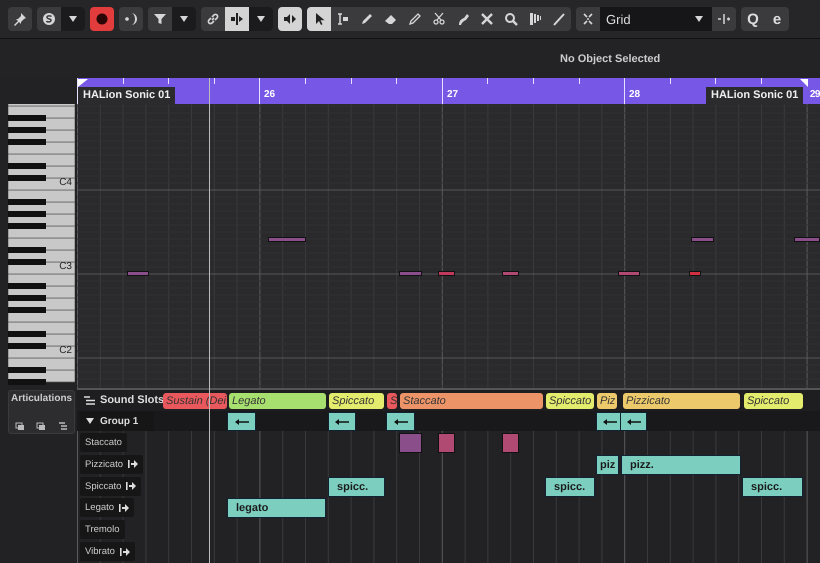 This screenshot has width=820, height=563. I want to click on lane-name: Tremolo, so click(102, 530).